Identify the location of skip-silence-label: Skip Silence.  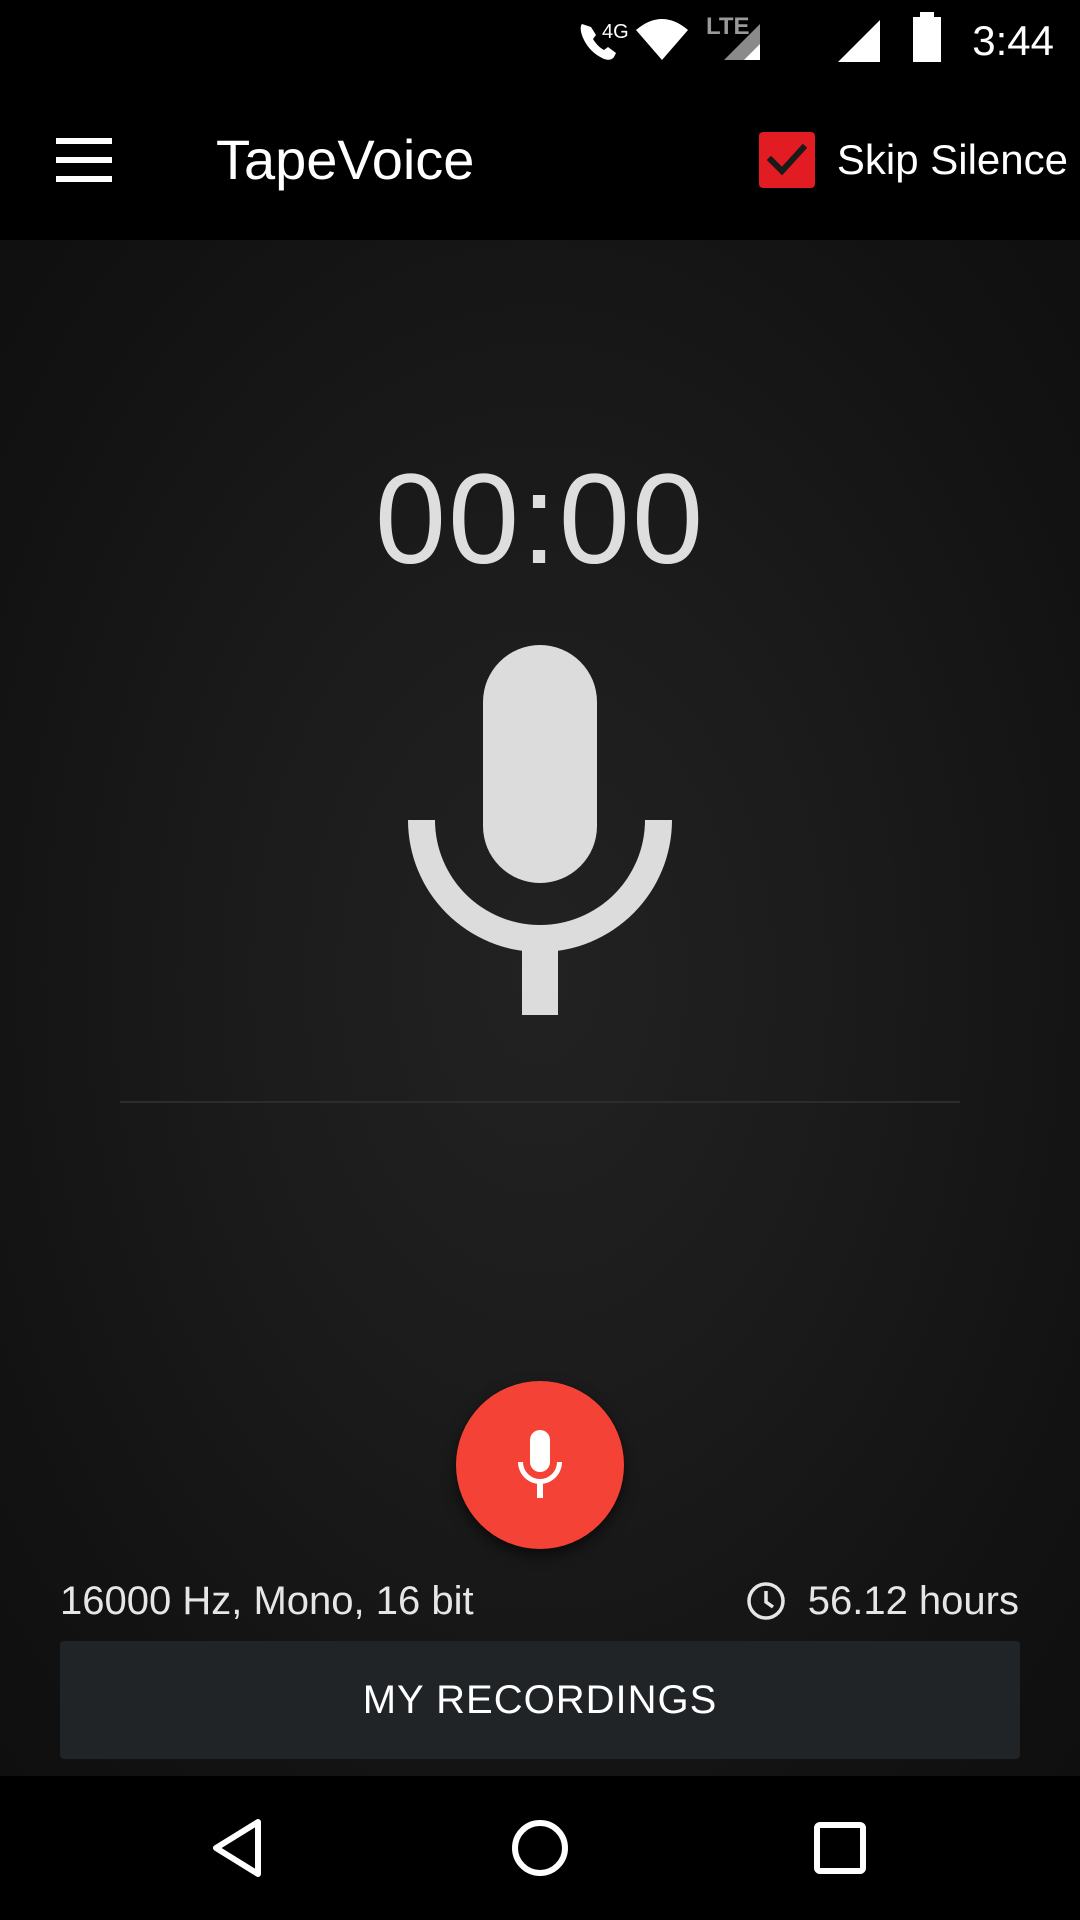
(952, 159).